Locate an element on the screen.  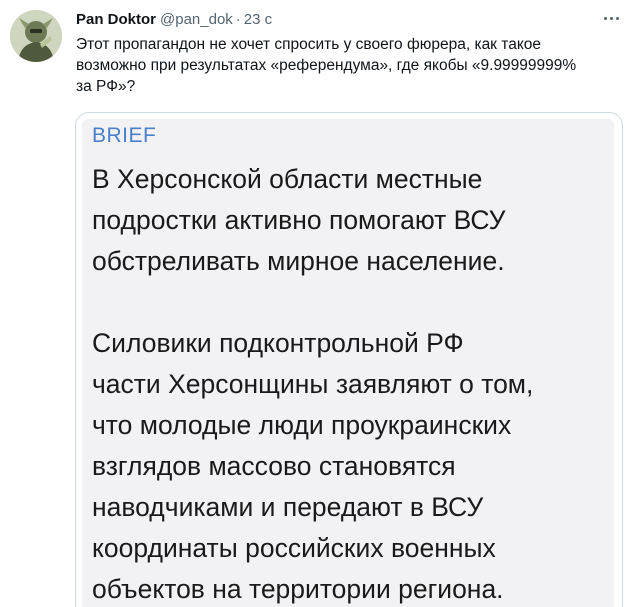
display-name: Pan Doktor is located at coordinates (116, 19).